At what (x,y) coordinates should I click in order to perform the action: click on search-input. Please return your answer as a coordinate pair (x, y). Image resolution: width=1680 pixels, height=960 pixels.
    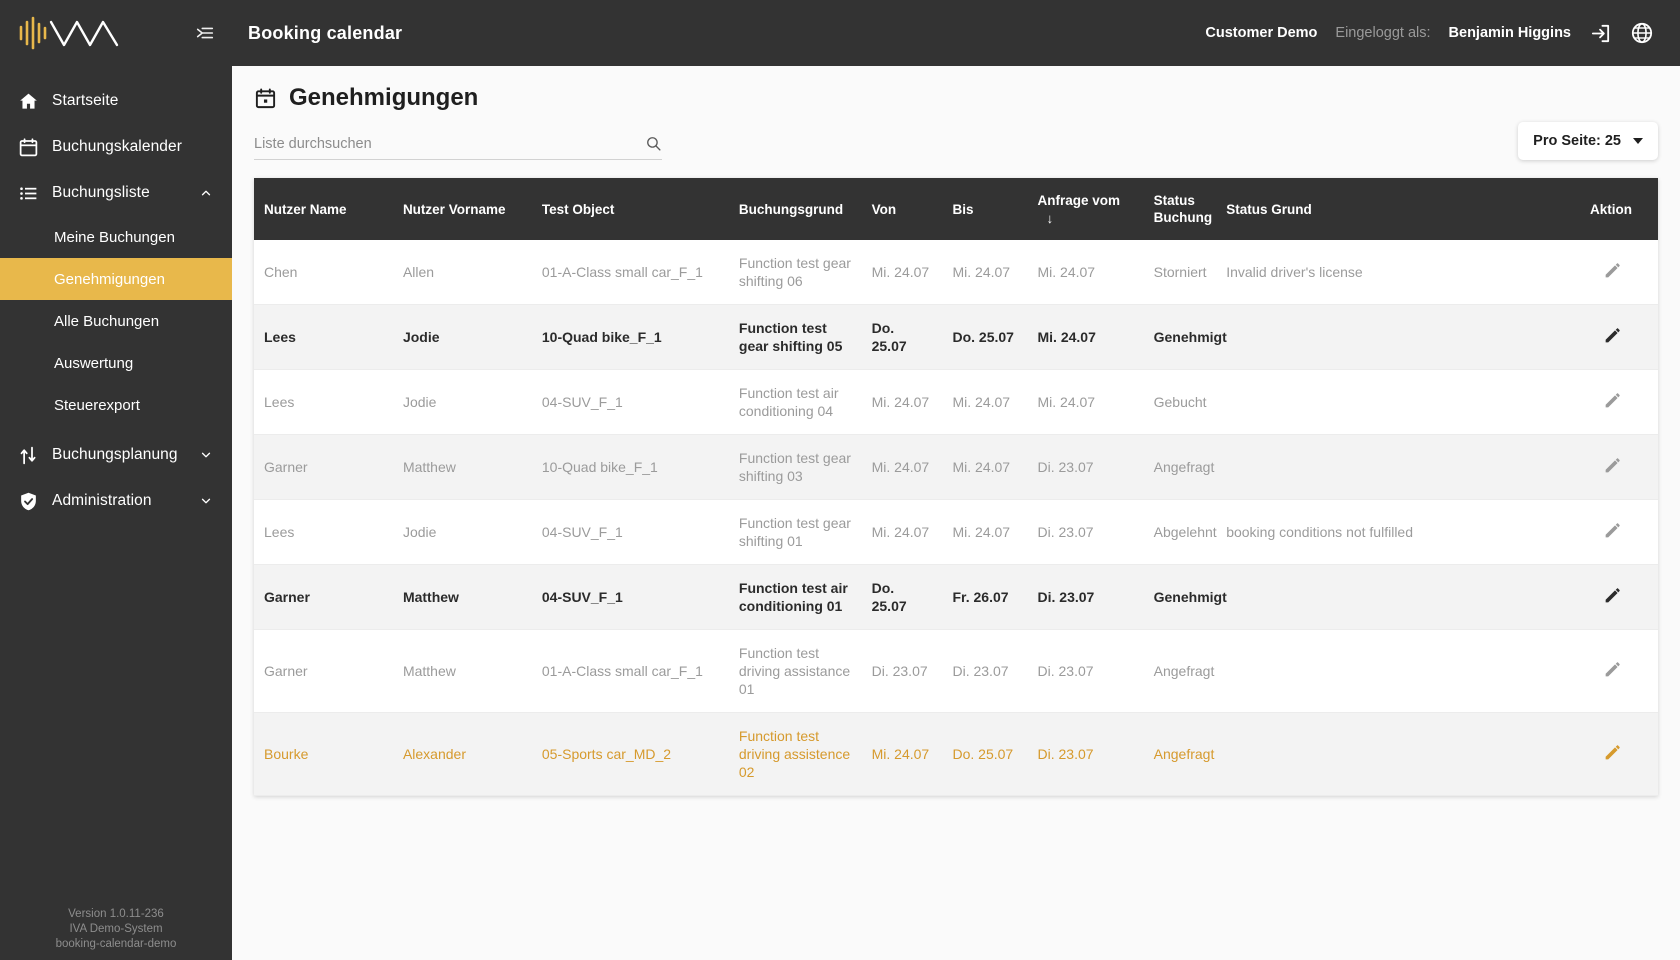
    Looking at the image, I should click on (449, 143).